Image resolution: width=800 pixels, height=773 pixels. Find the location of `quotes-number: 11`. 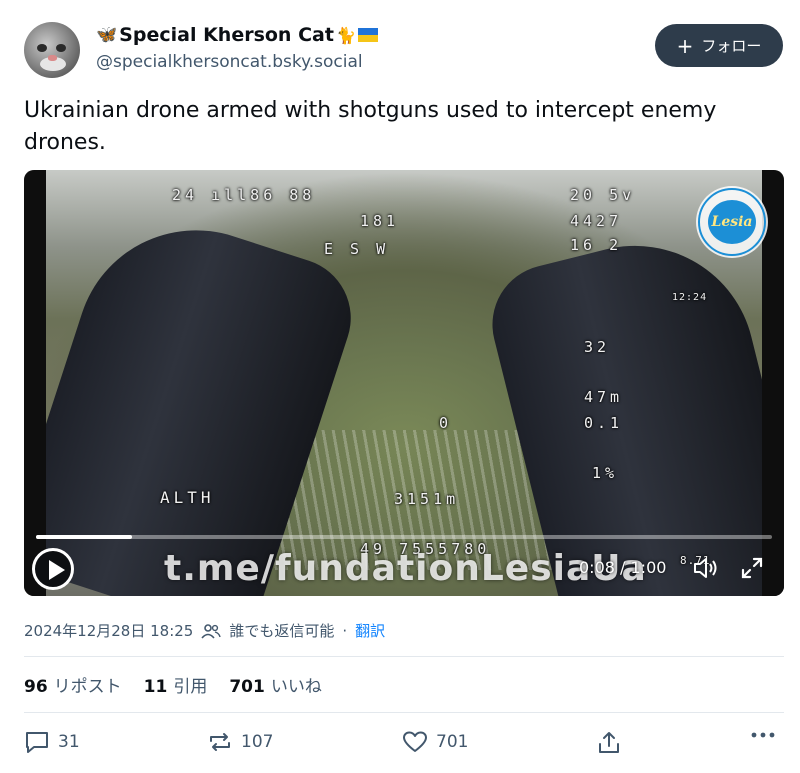

quotes-number: 11 is located at coordinates (155, 687).